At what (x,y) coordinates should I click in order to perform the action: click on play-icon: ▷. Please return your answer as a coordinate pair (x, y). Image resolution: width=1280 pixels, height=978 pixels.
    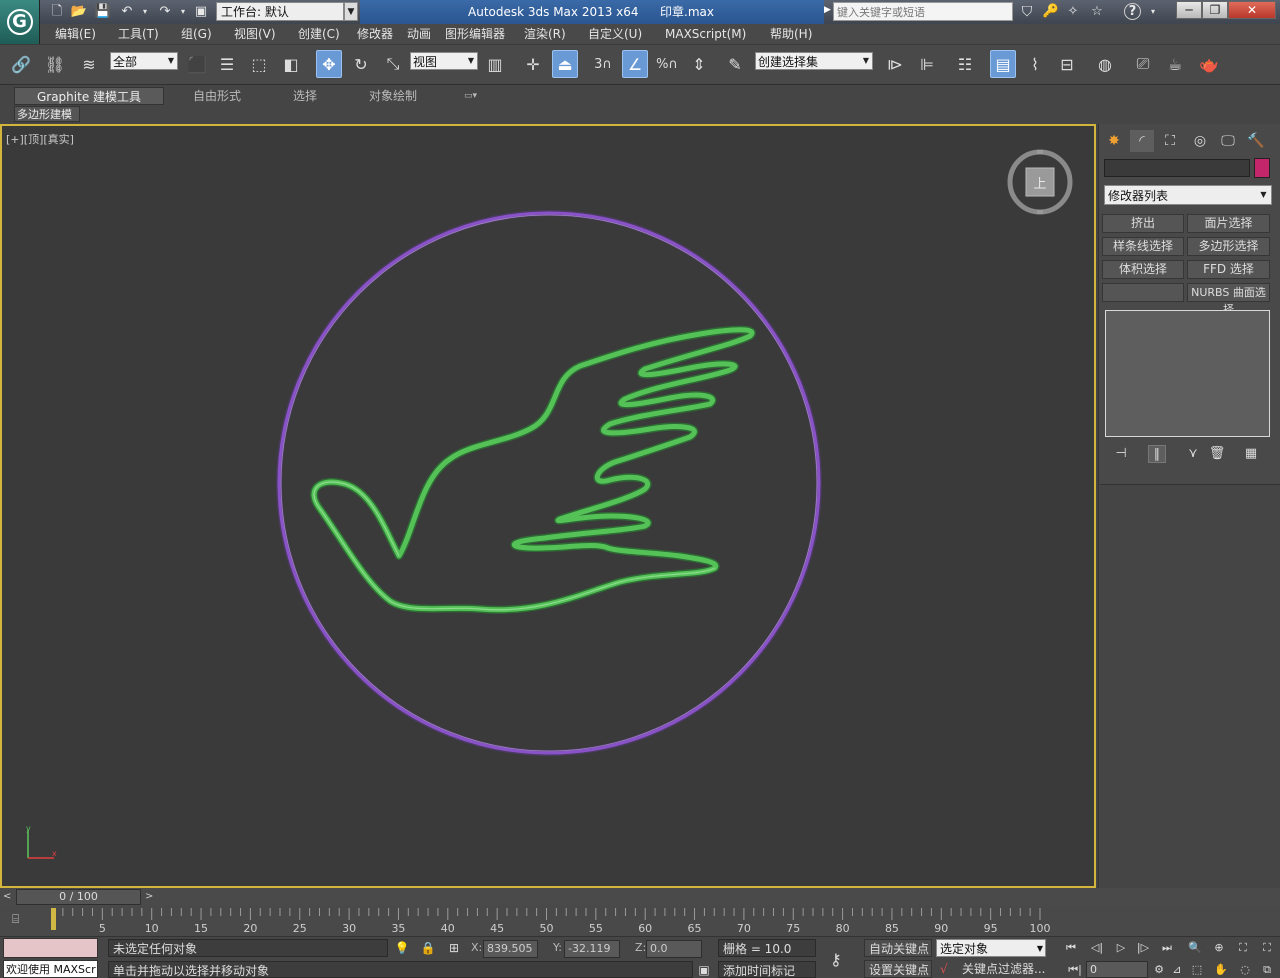
    Looking at the image, I should click on (1121, 948).